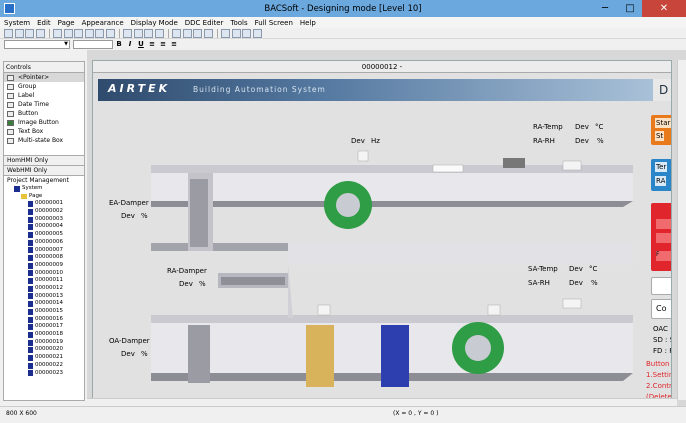  Describe the element at coordinates (47, 297) in the screenshot. I see `tree-page-item: 00000013` at that location.